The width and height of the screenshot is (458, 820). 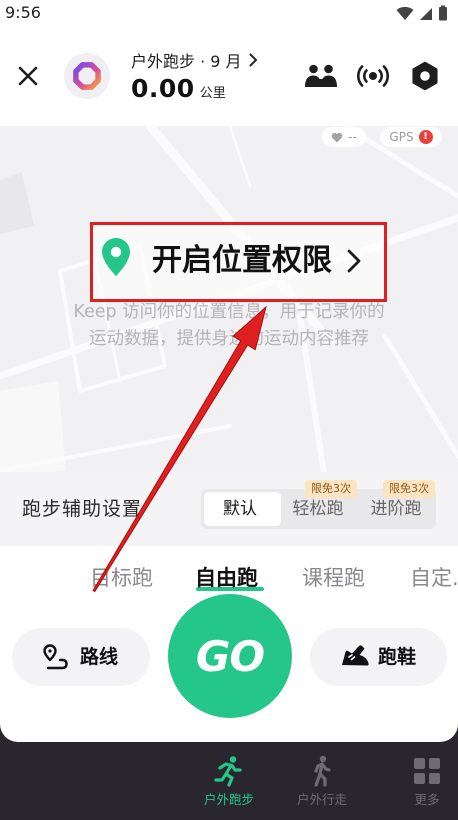 I want to click on grid-icon, so click(x=427, y=771).